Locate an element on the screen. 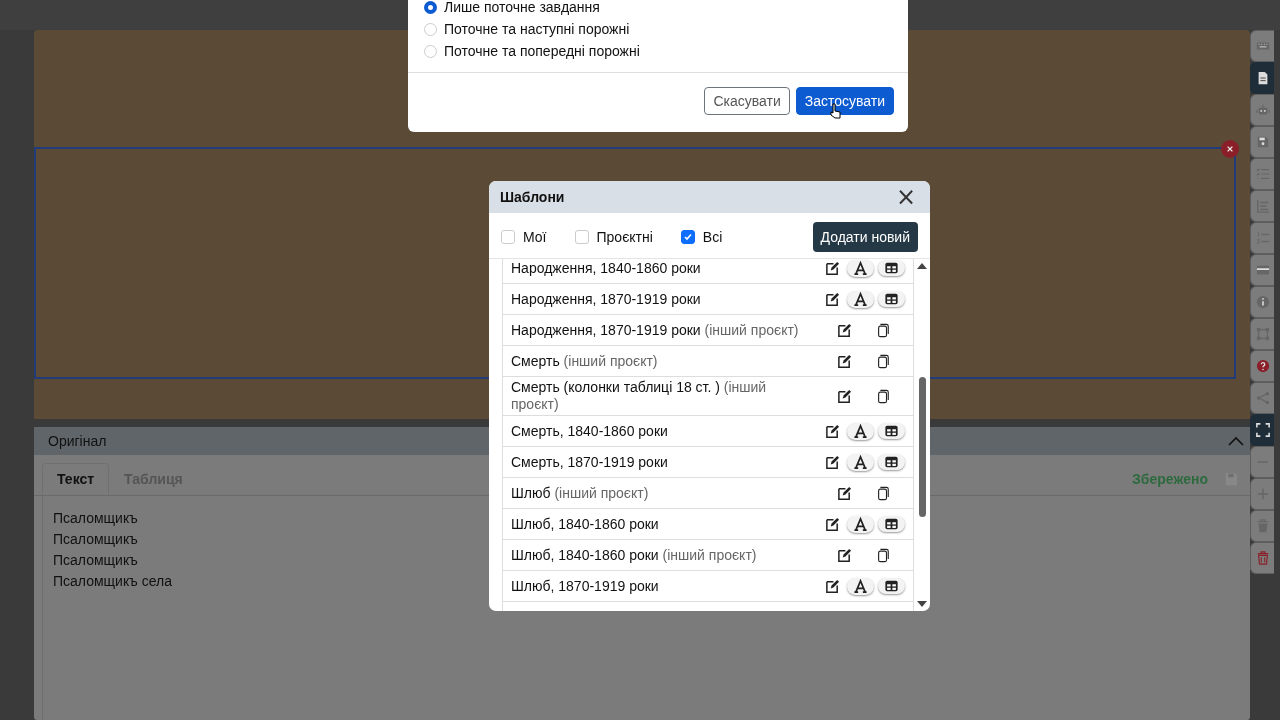 This screenshot has height=720, width=1280. option-label: Лише поточне завдання is located at coordinates (522, 7).